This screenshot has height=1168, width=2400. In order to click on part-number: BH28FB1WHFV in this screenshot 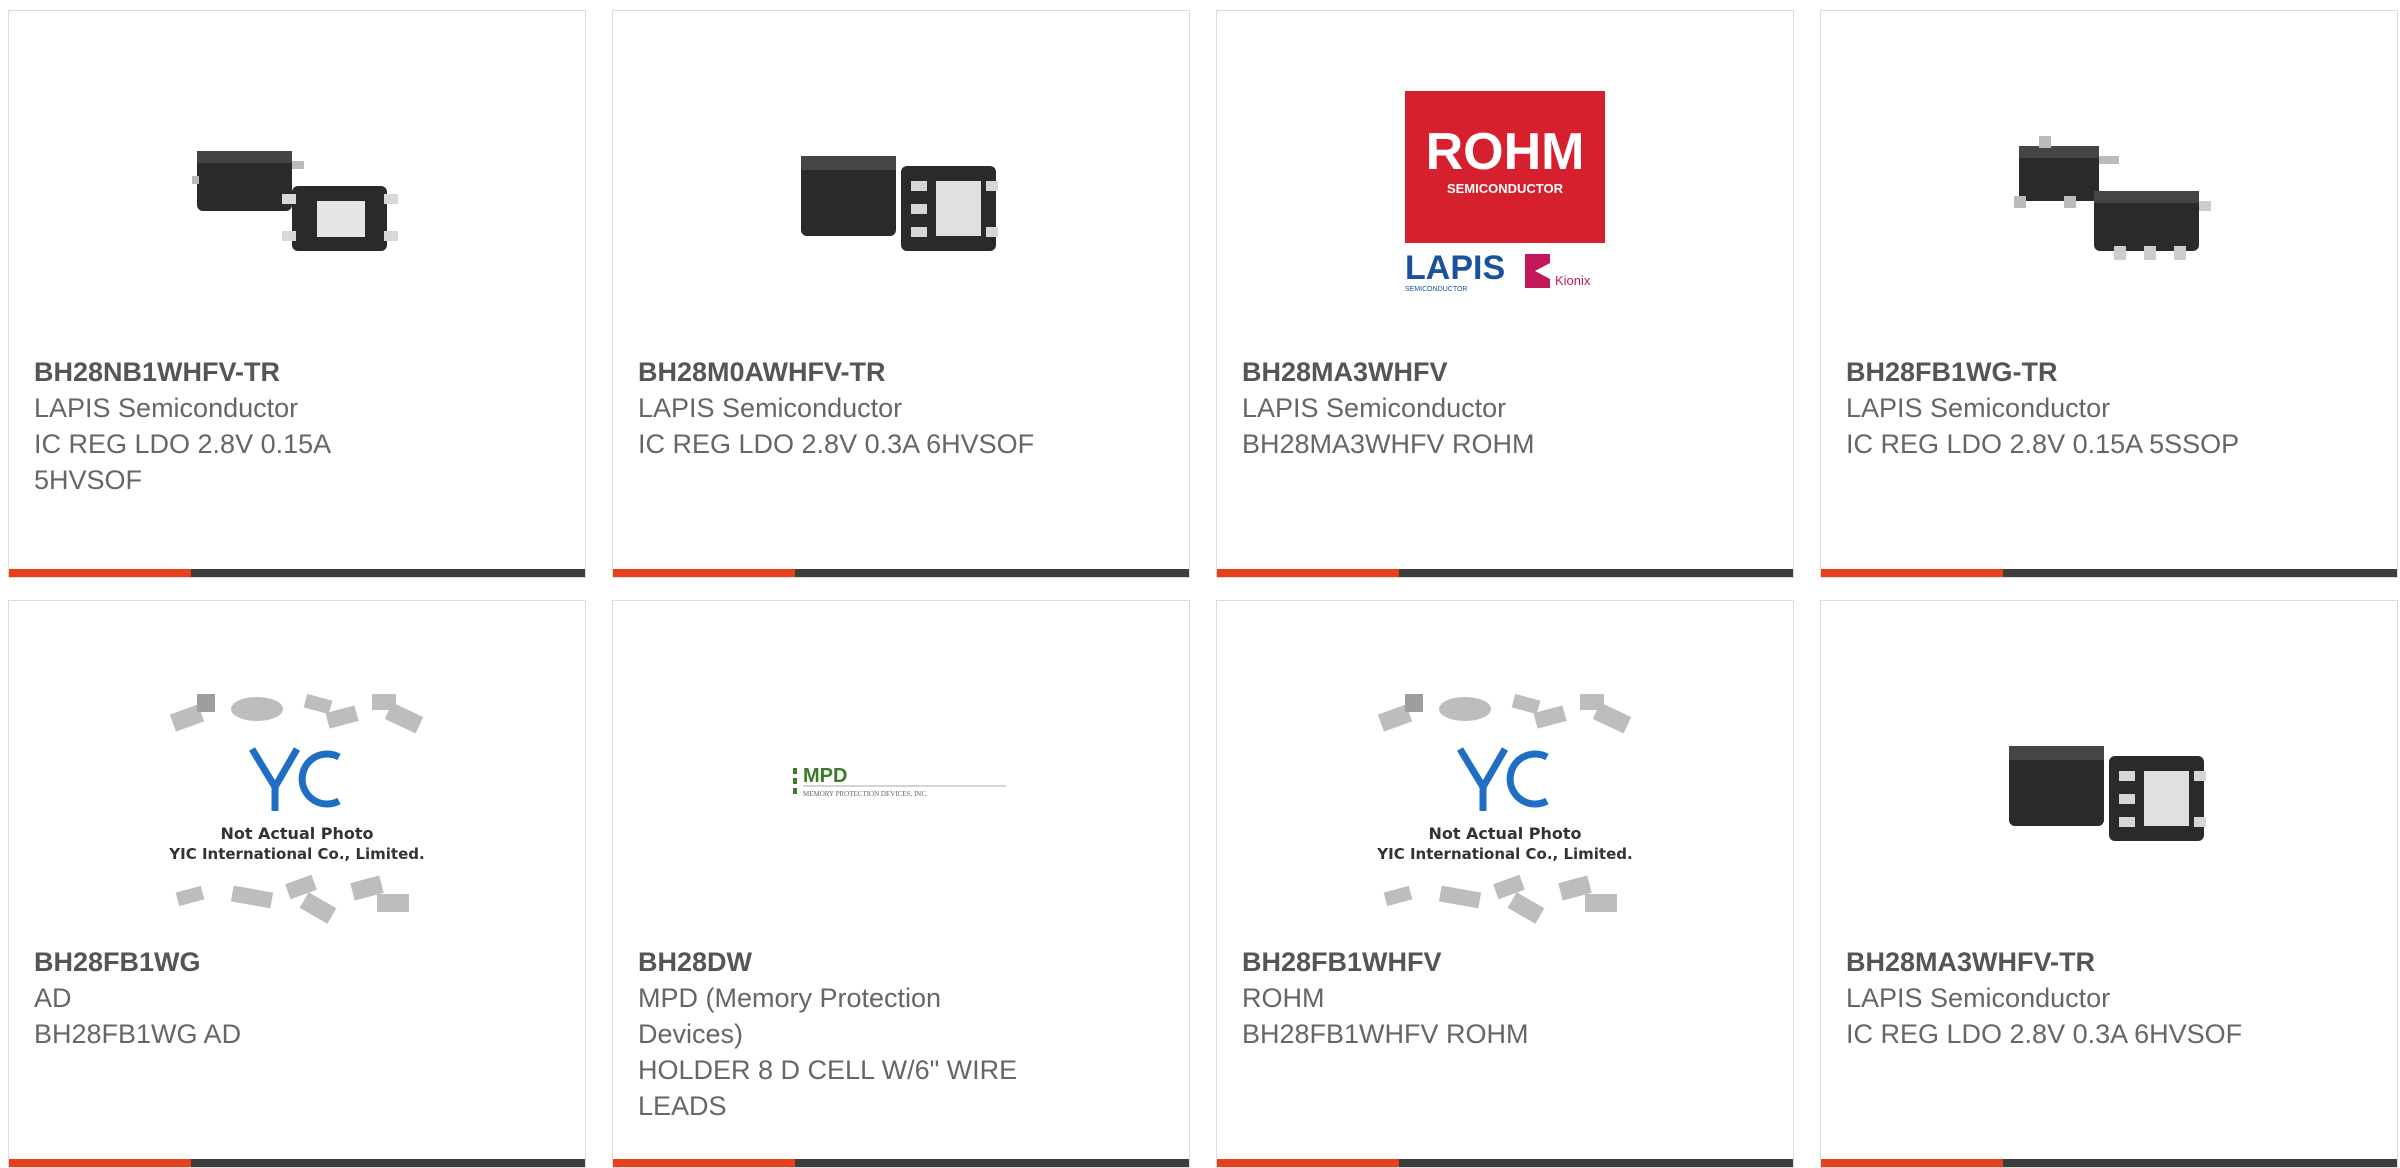, I will do `click(1452, 962)`.